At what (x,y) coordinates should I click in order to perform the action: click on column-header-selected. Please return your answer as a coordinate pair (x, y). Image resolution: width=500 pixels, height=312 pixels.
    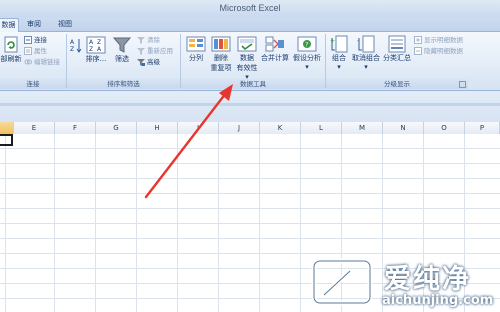
    Looking at the image, I should click on (7, 128).